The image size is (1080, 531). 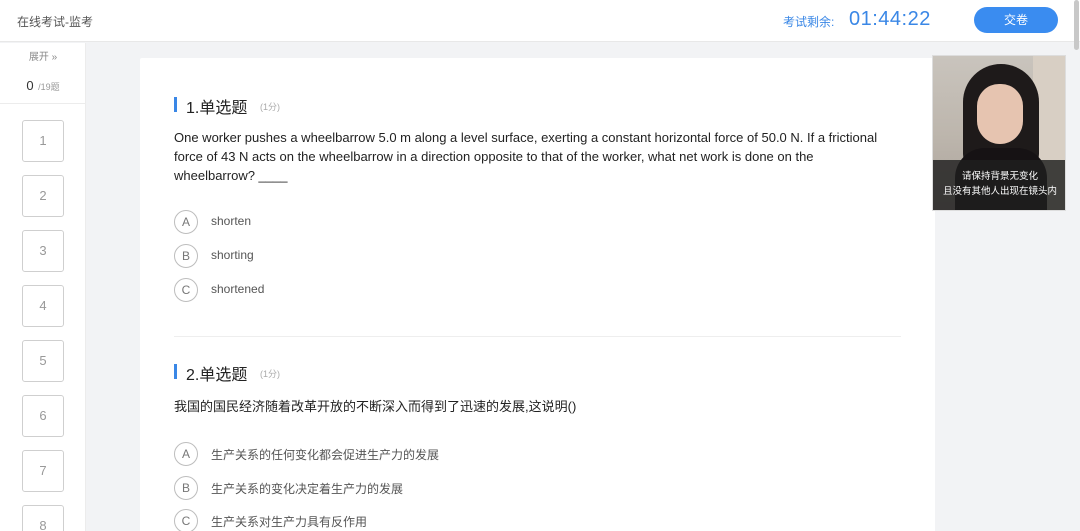 I want to click on timer-label: 考试剩余:, so click(x=809, y=22).